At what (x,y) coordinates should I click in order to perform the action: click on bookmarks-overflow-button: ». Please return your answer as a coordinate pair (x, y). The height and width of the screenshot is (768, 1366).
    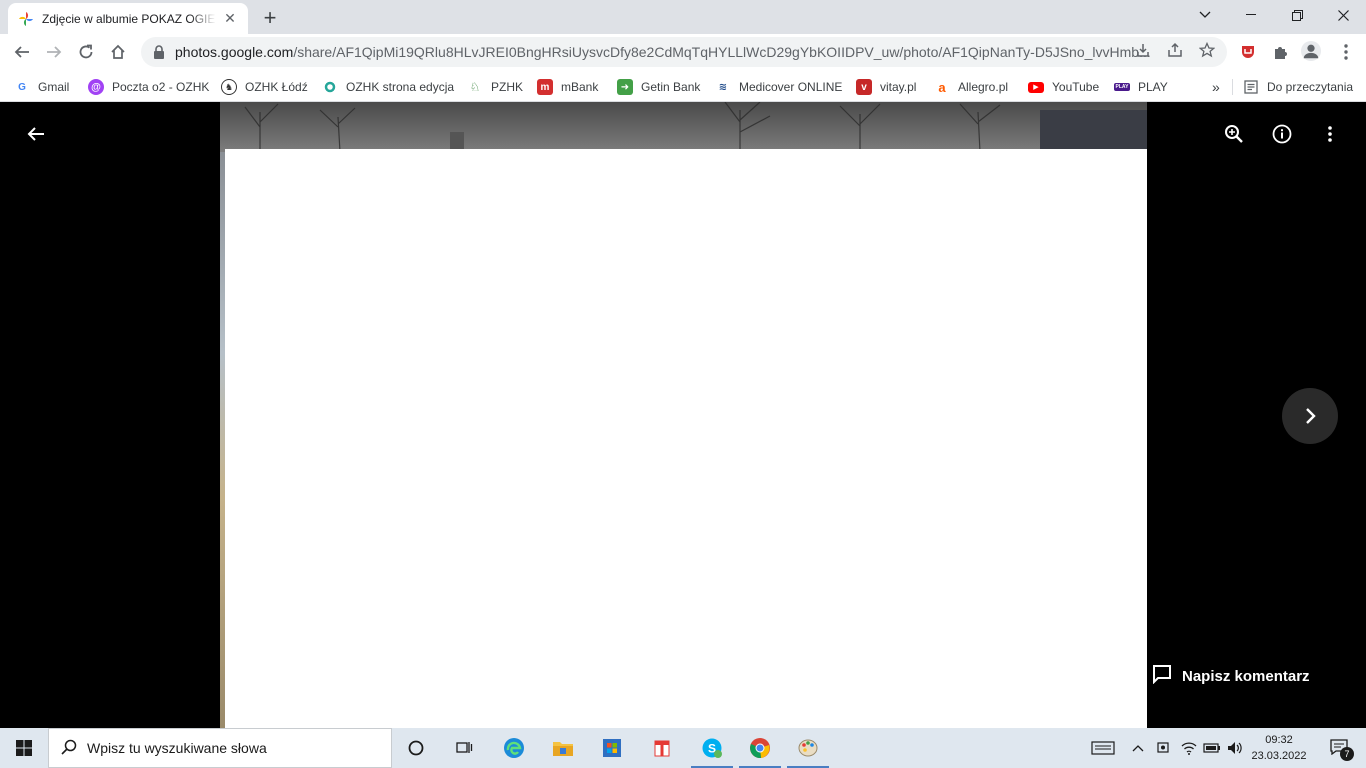
    Looking at the image, I should click on (1216, 87).